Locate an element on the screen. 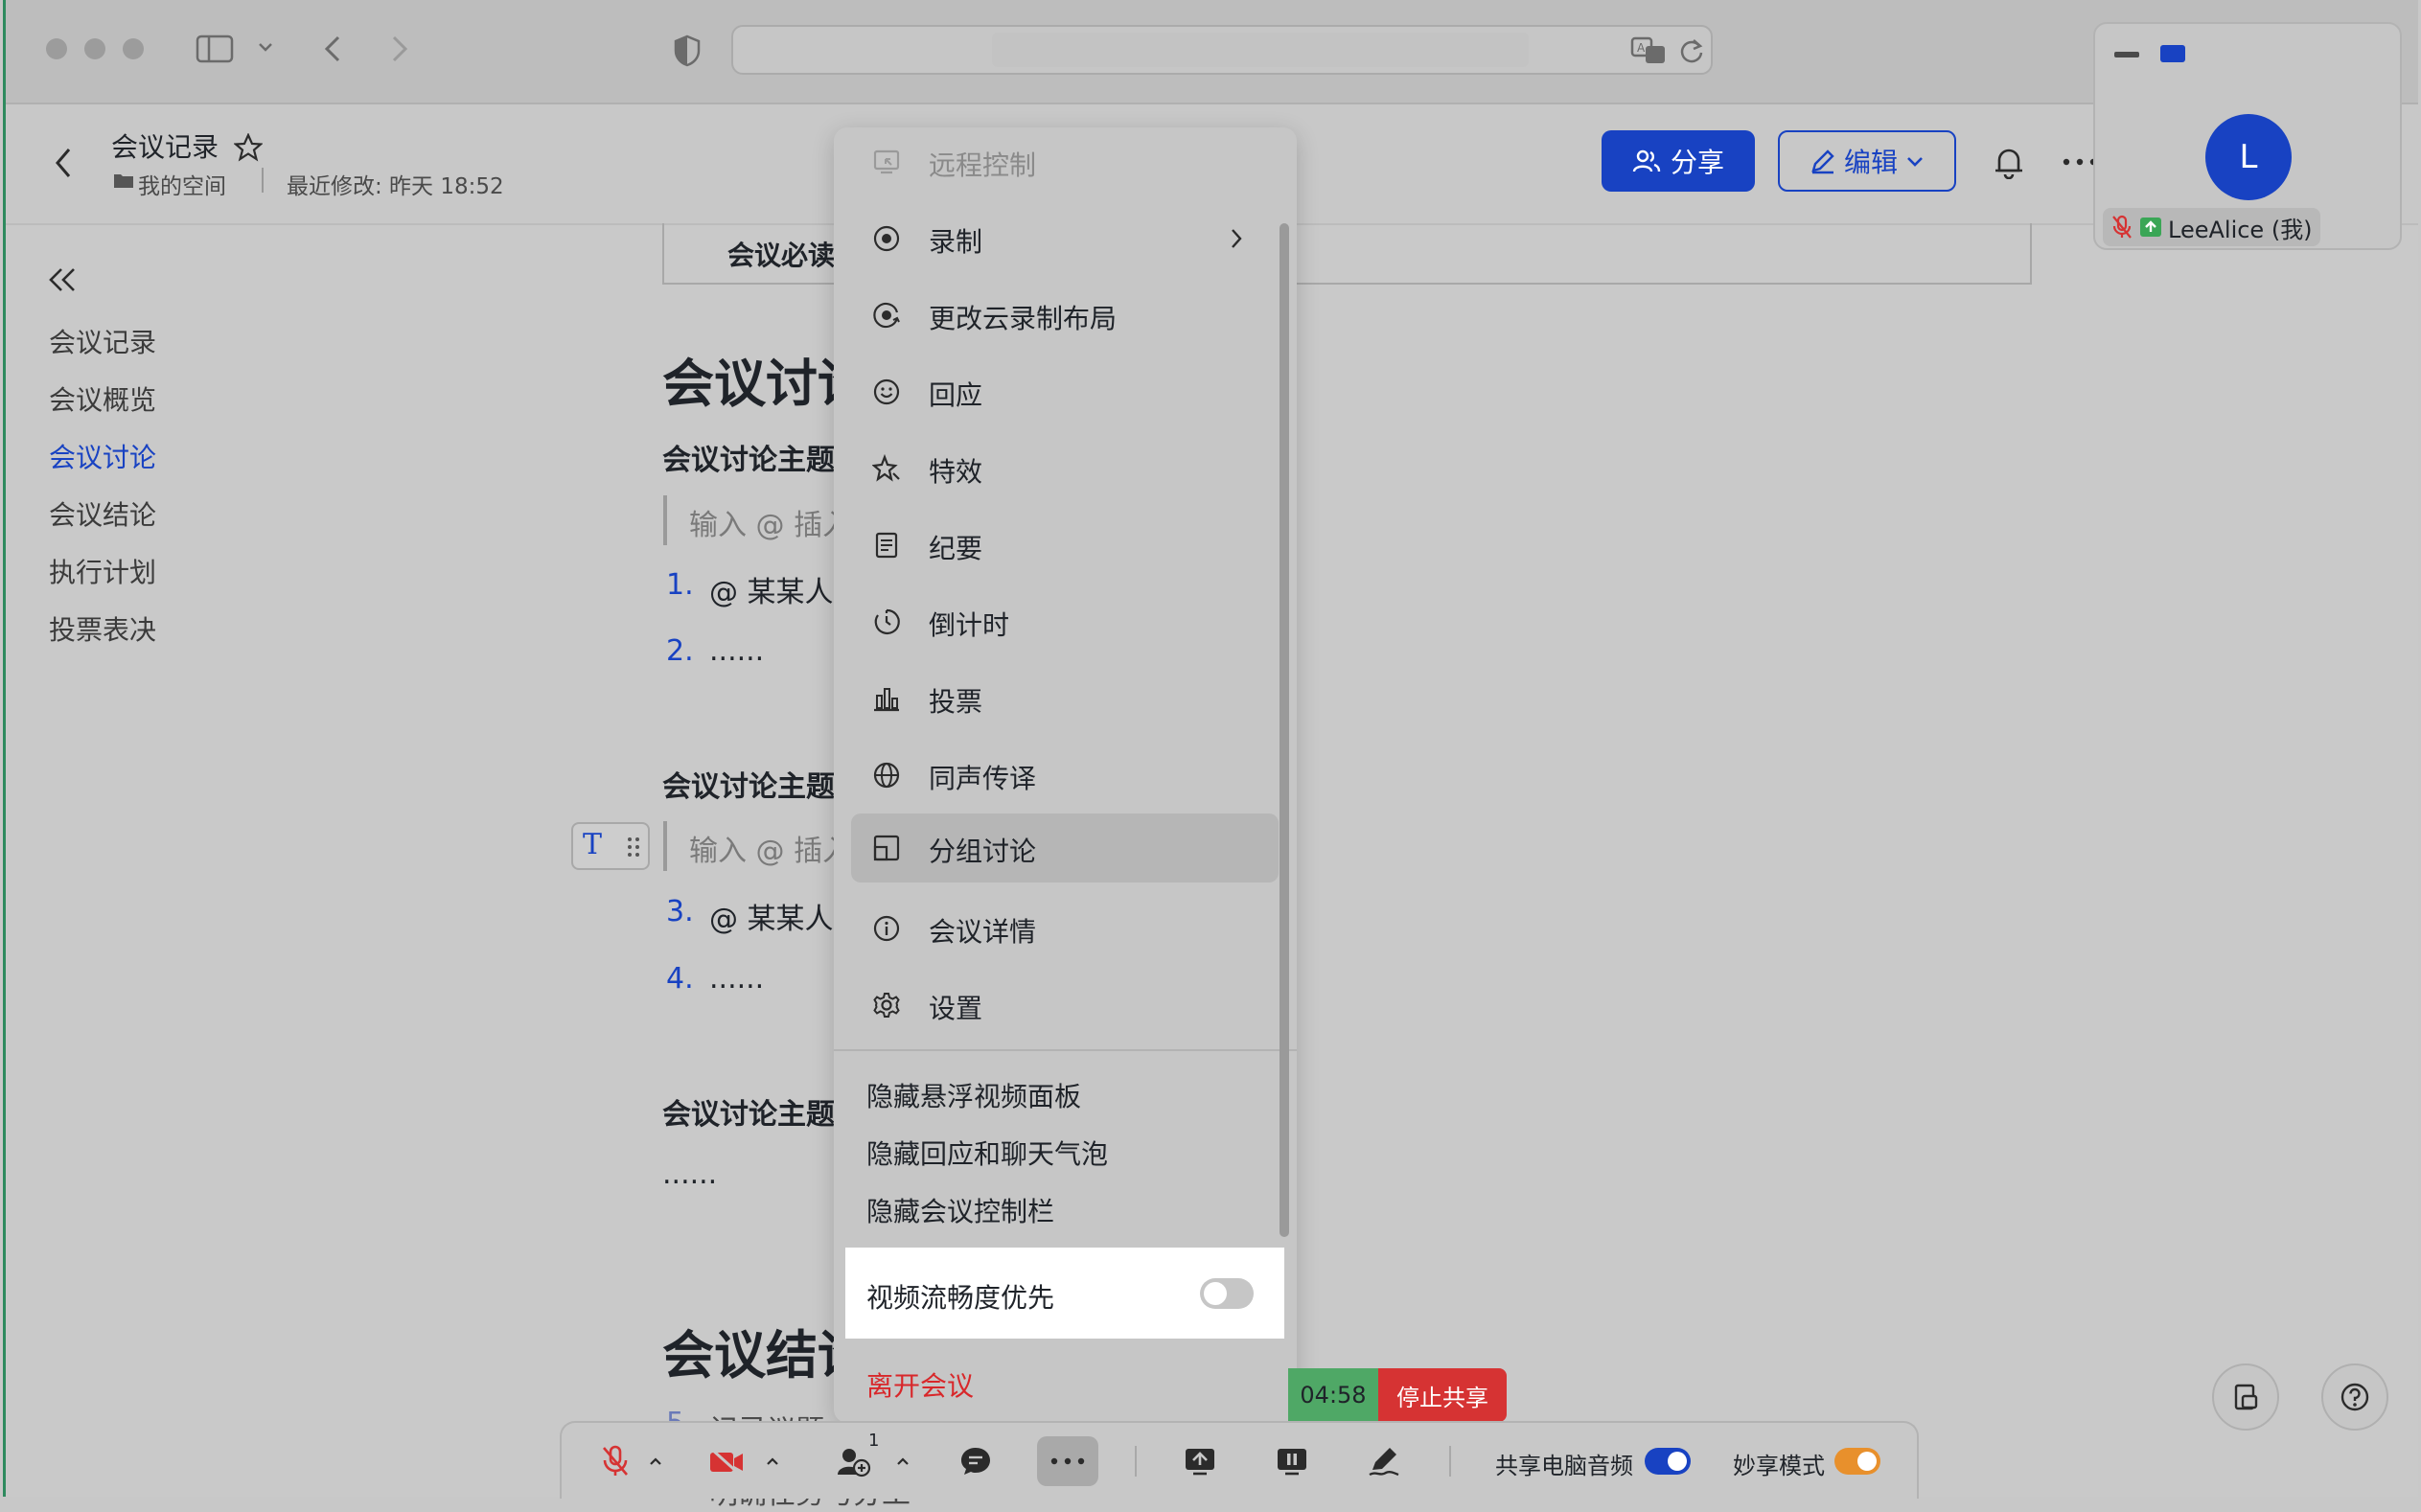  chat-icon is located at coordinates (976, 1461).